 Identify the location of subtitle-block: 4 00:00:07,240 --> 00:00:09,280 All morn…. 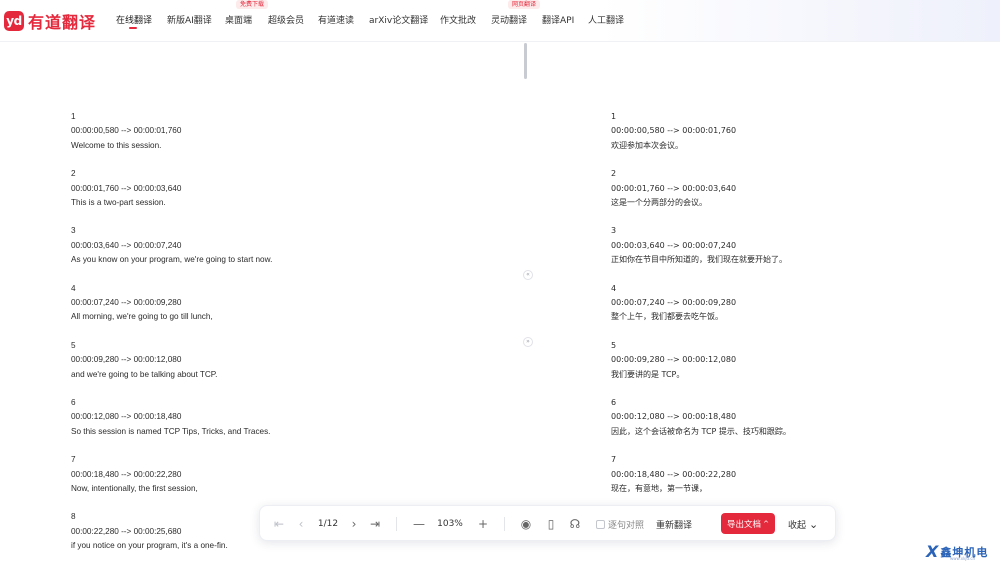
(291, 310).